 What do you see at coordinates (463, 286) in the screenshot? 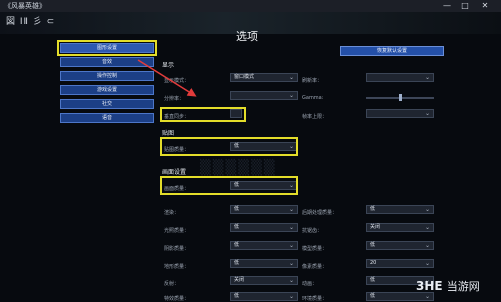
I see `watermark-text: 当游网` at bounding box center [463, 286].